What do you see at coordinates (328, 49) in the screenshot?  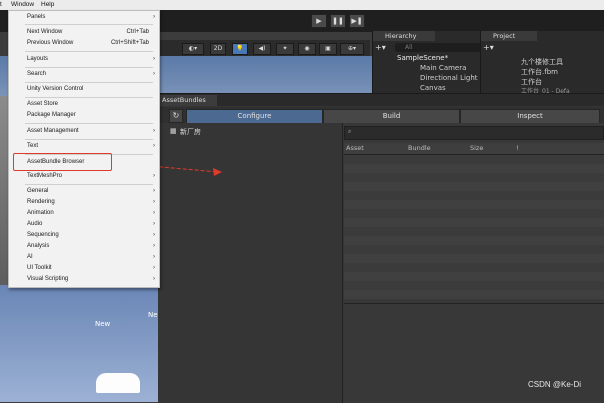 I see `camera-icon: ▣` at bounding box center [328, 49].